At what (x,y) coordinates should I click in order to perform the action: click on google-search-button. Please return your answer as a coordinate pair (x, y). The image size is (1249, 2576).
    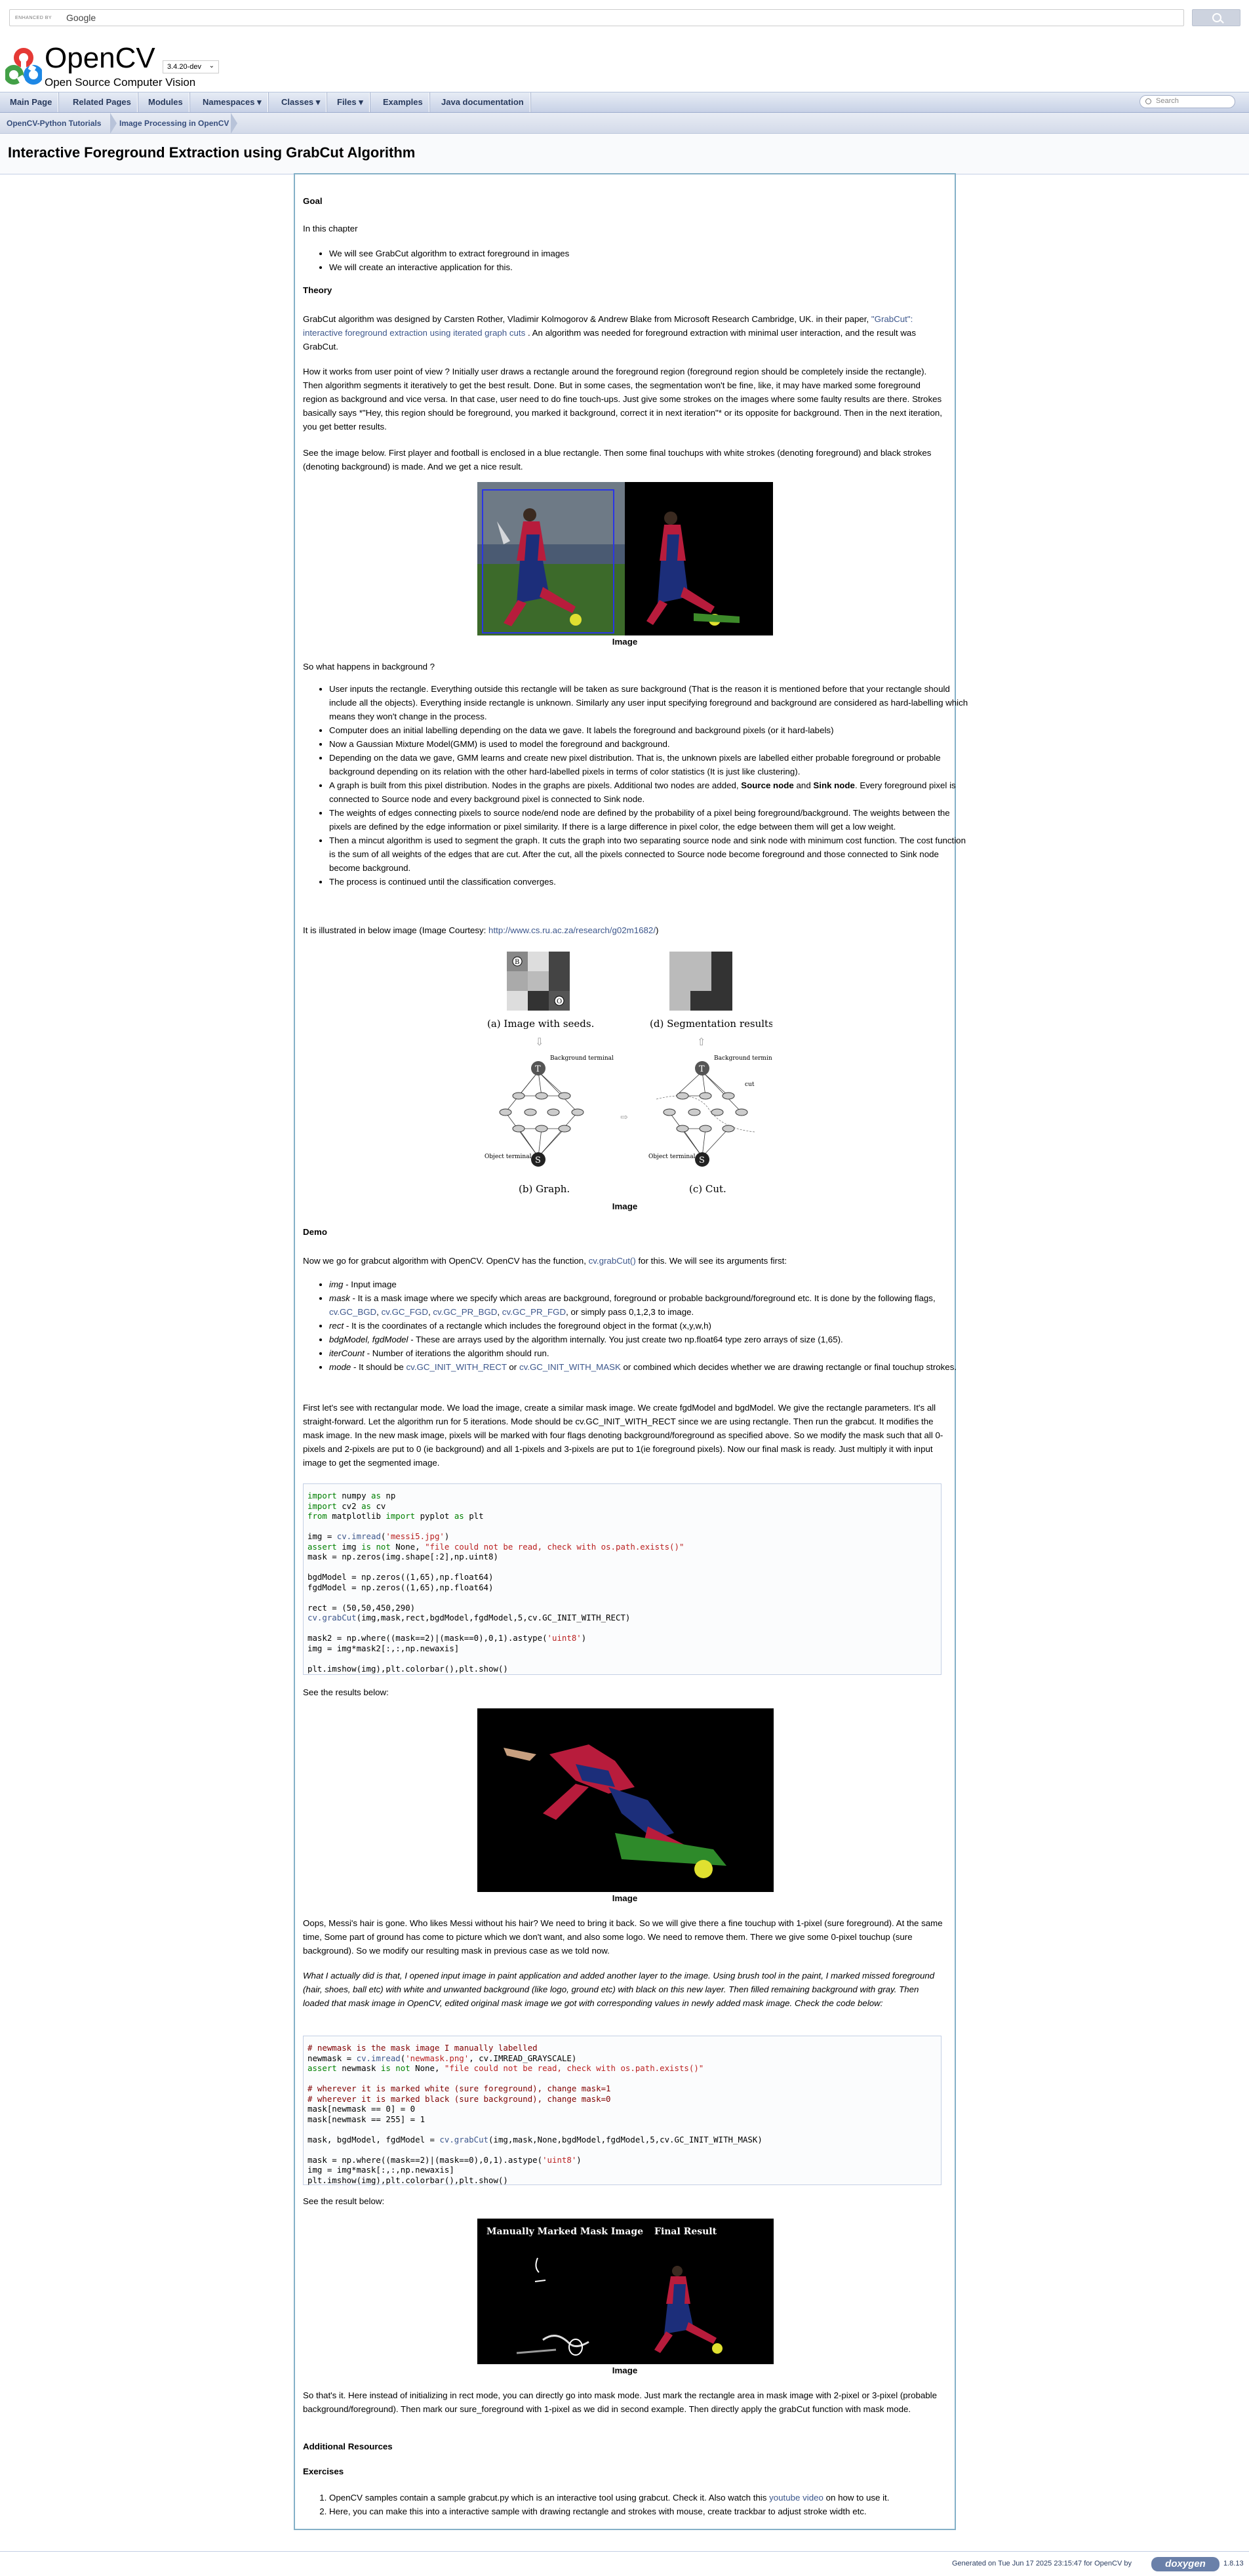
    Looking at the image, I should click on (1216, 17).